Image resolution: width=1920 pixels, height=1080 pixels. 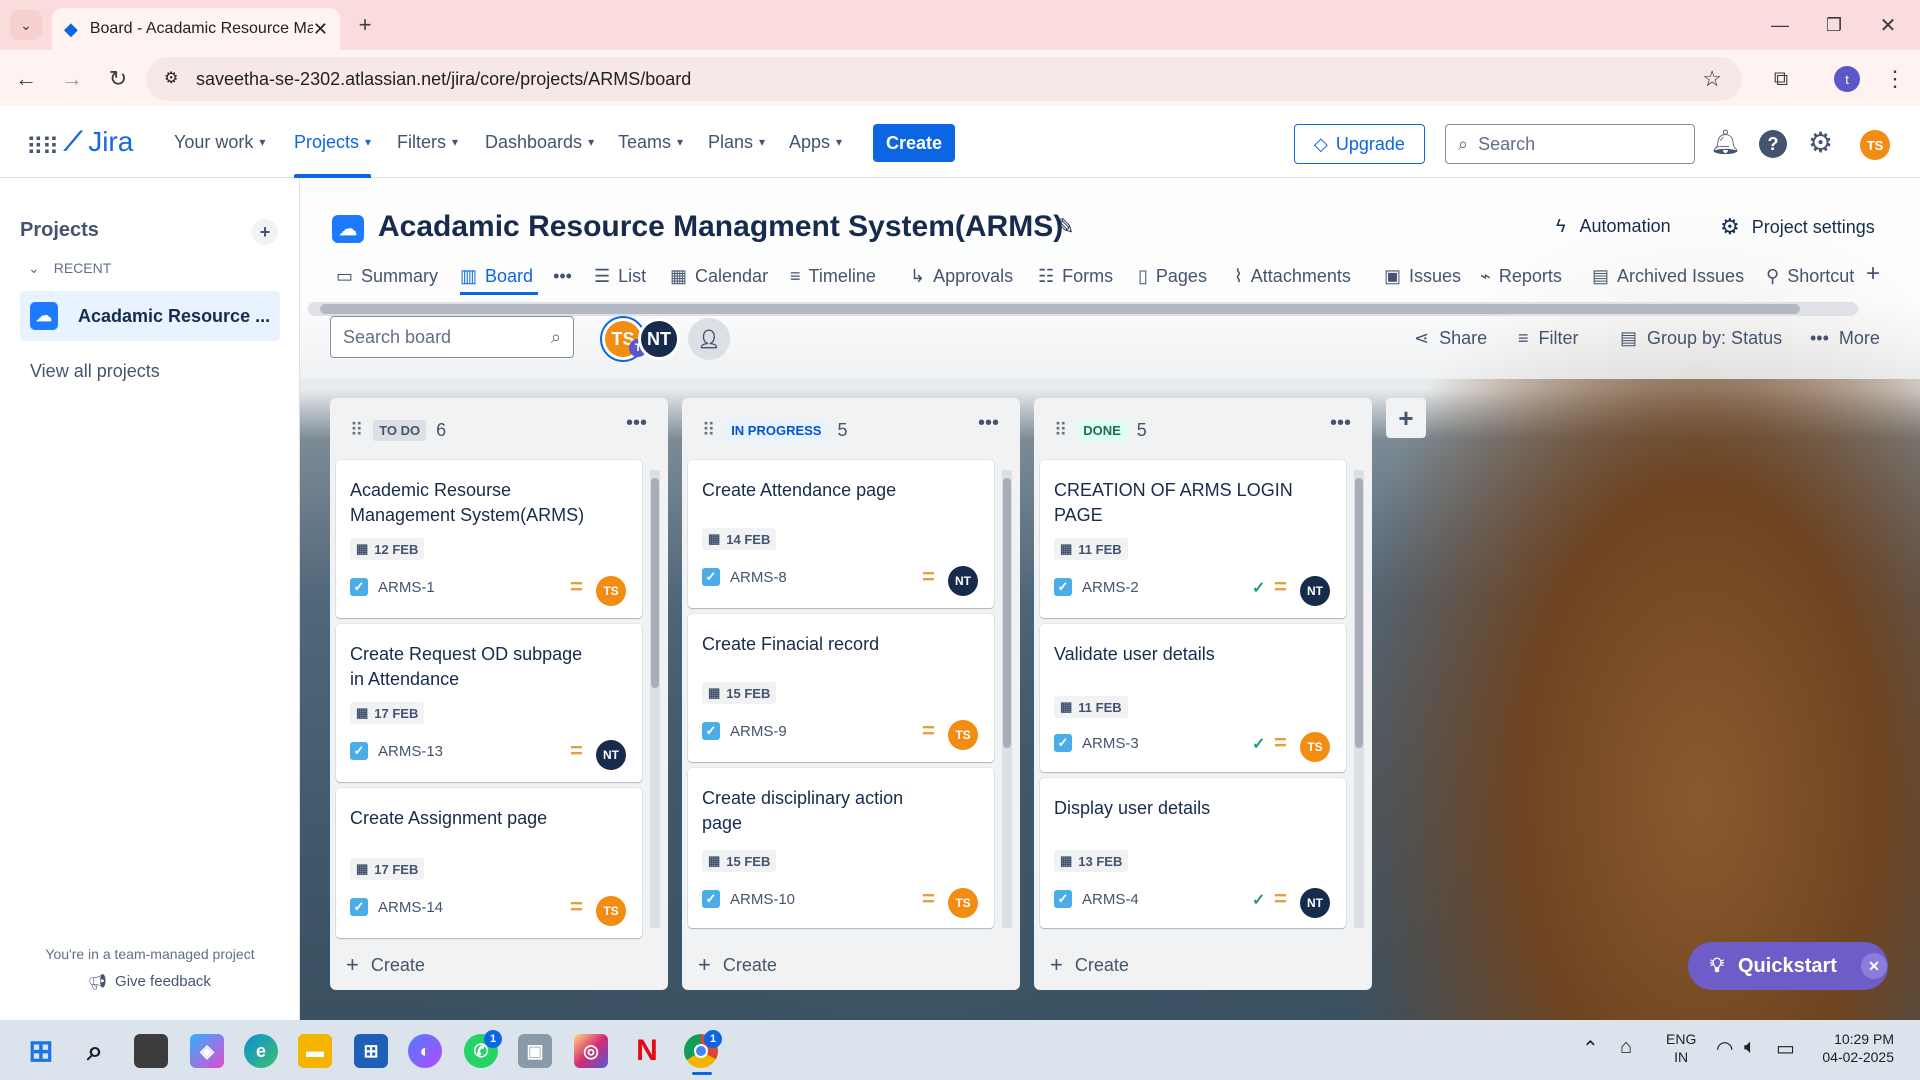 I want to click on add-tab-icon: +, so click(x=1873, y=274).